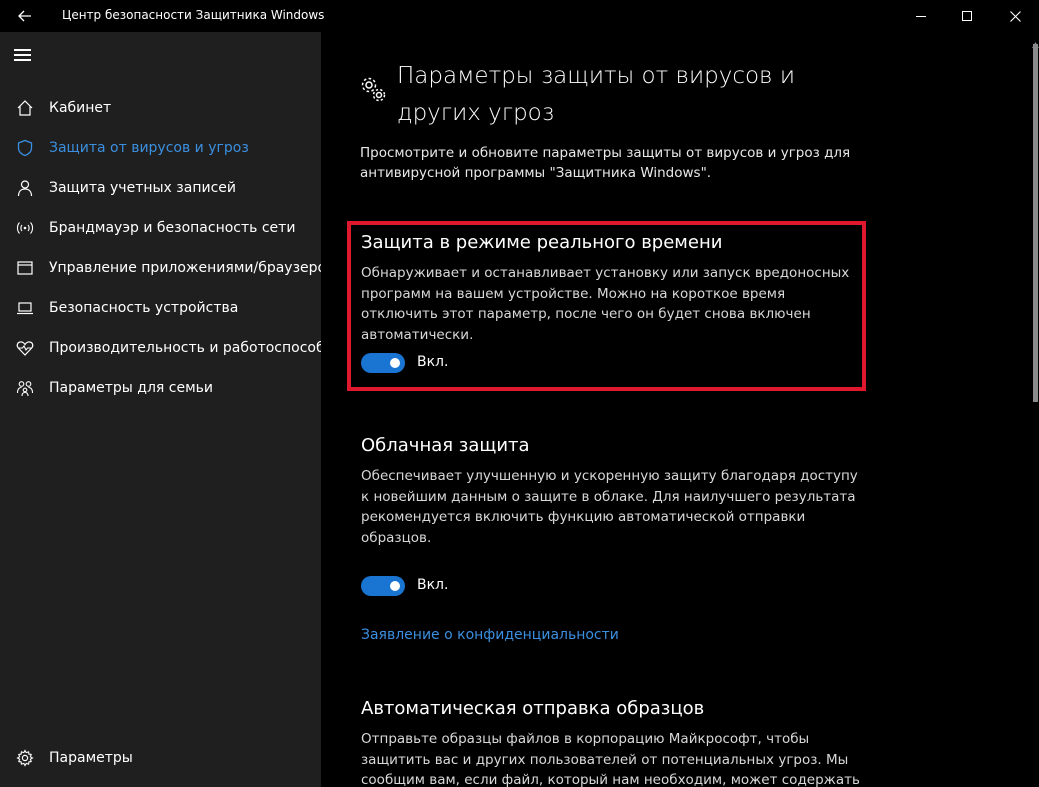 The image size is (1039, 787). Describe the element at coordinates (490, 635) in the screenshot. I see `privacy-statement-link: Заявление о конфиденциальности` at that location.